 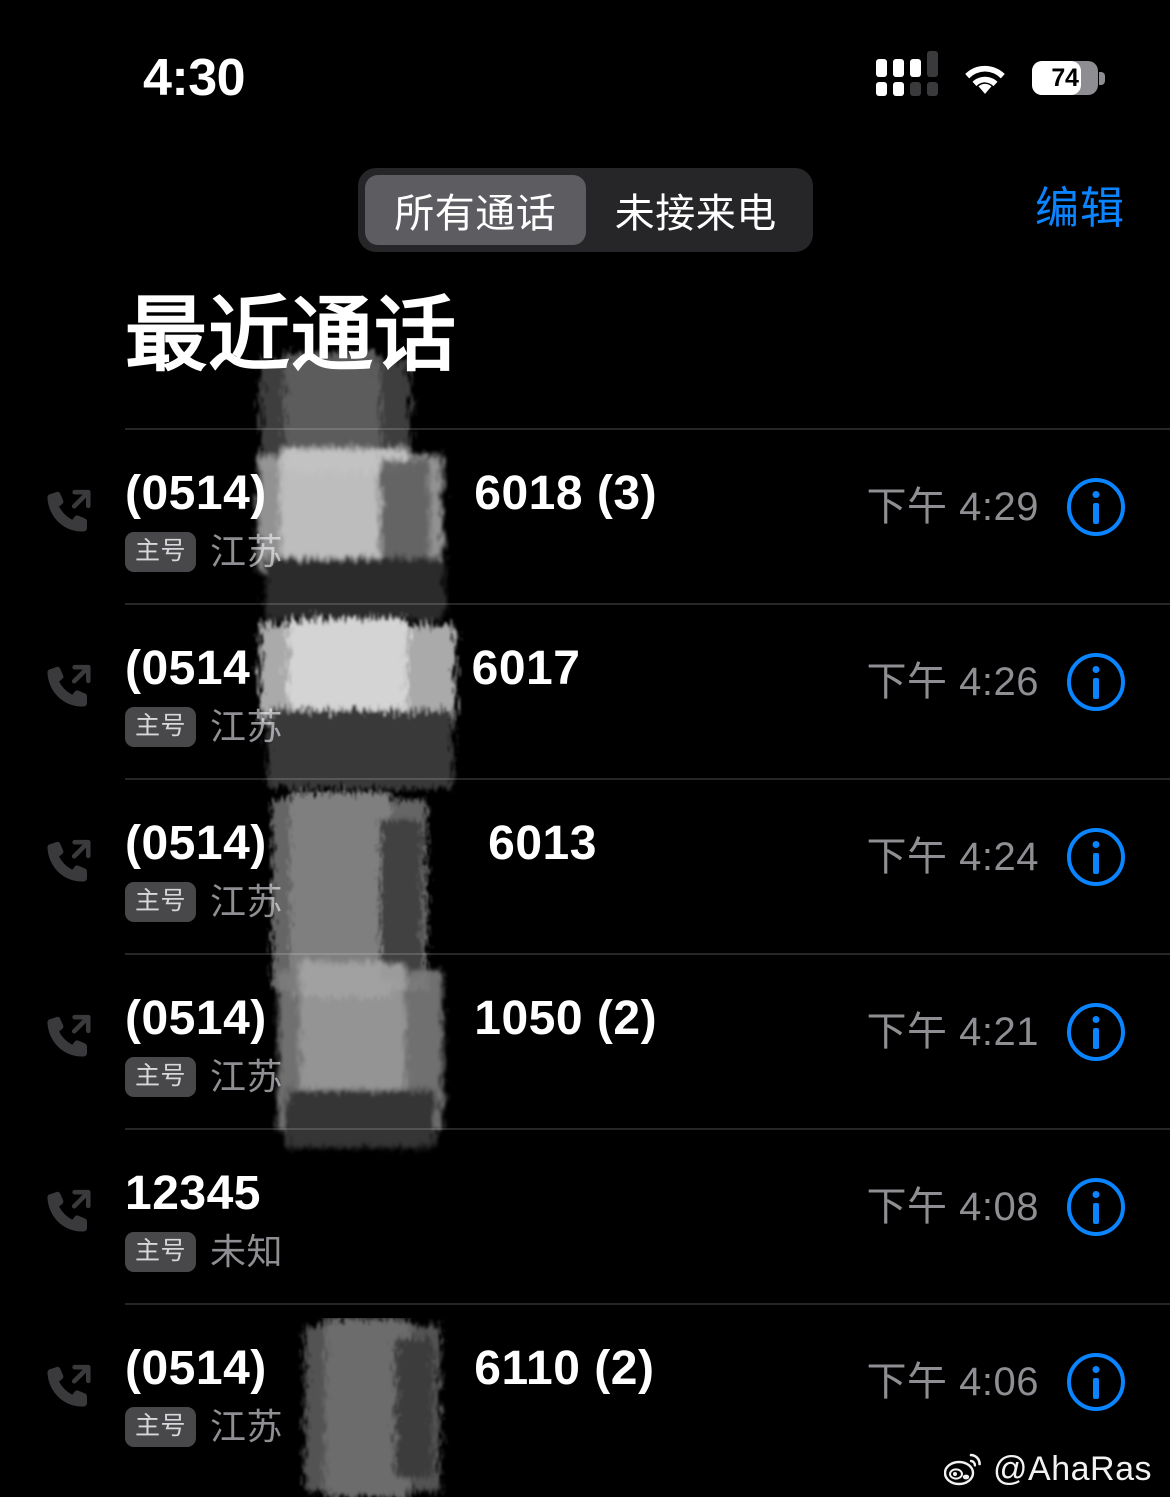 I want to click on edit-button: 编辑, so click(x=1080, y=209).